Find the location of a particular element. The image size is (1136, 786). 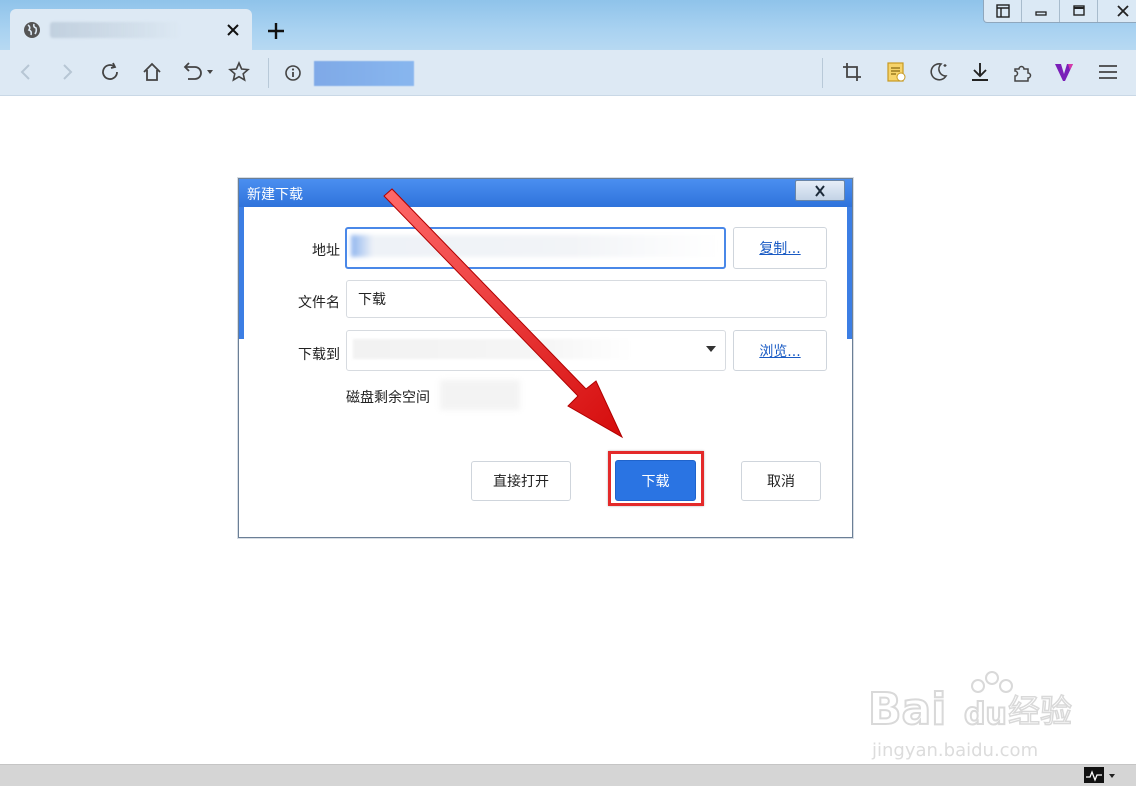

svg-text: 经验 is located at coordinates (1040, 711).